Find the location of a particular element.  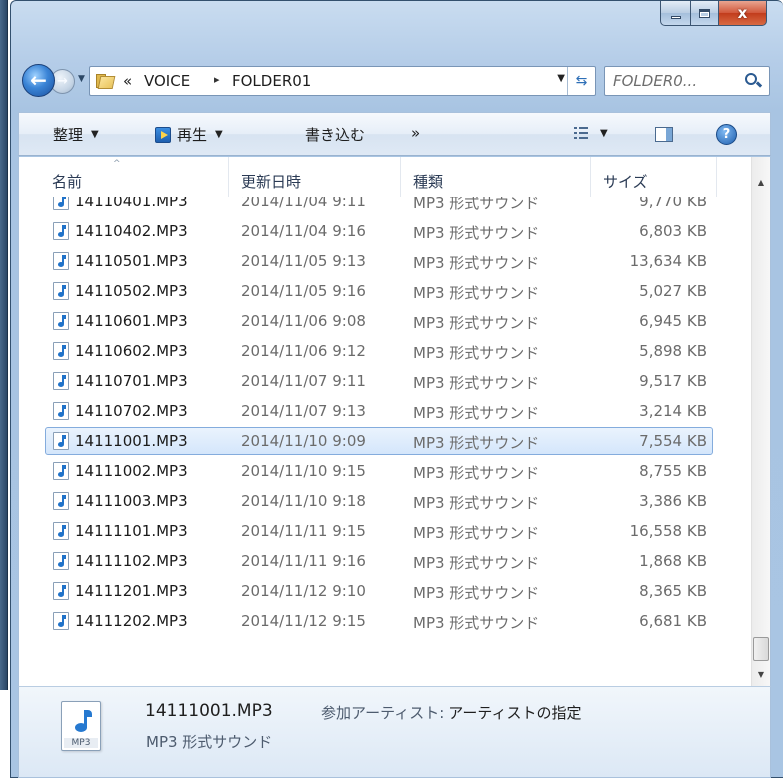

close-button: x is located at coordinates (743, 13).